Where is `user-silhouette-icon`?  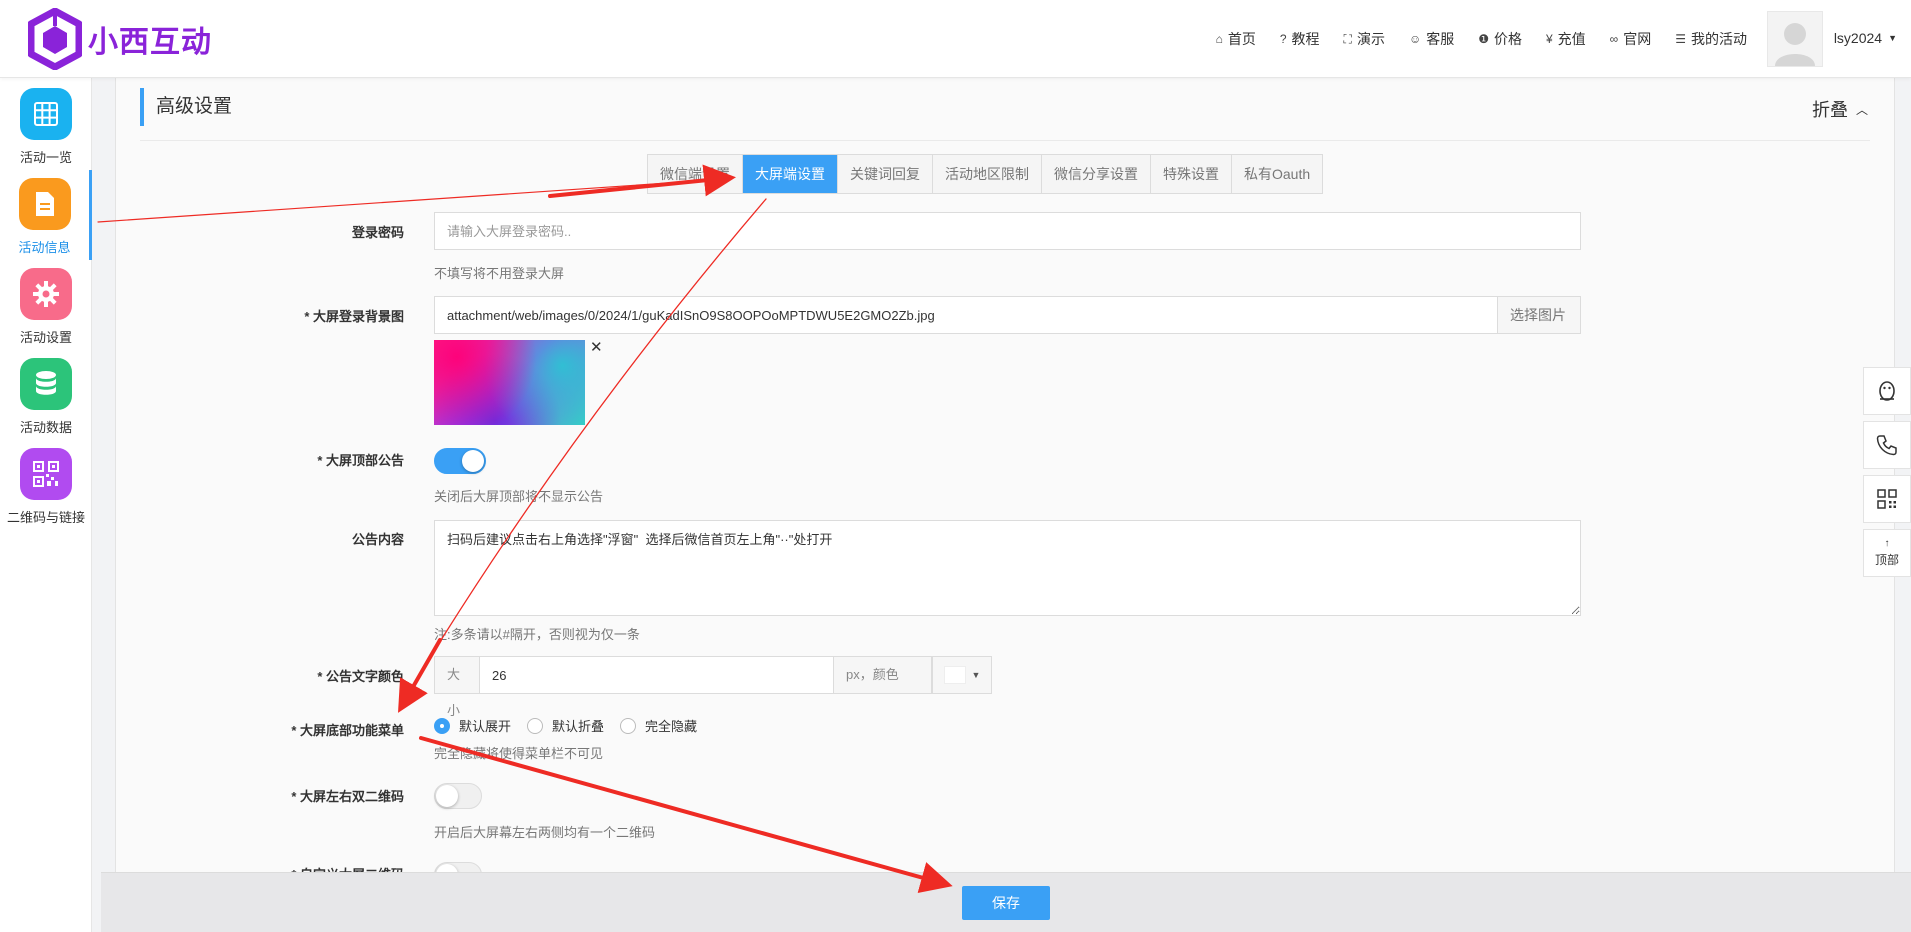
user-silhouette-icon is located at coordinates (1795, 44).